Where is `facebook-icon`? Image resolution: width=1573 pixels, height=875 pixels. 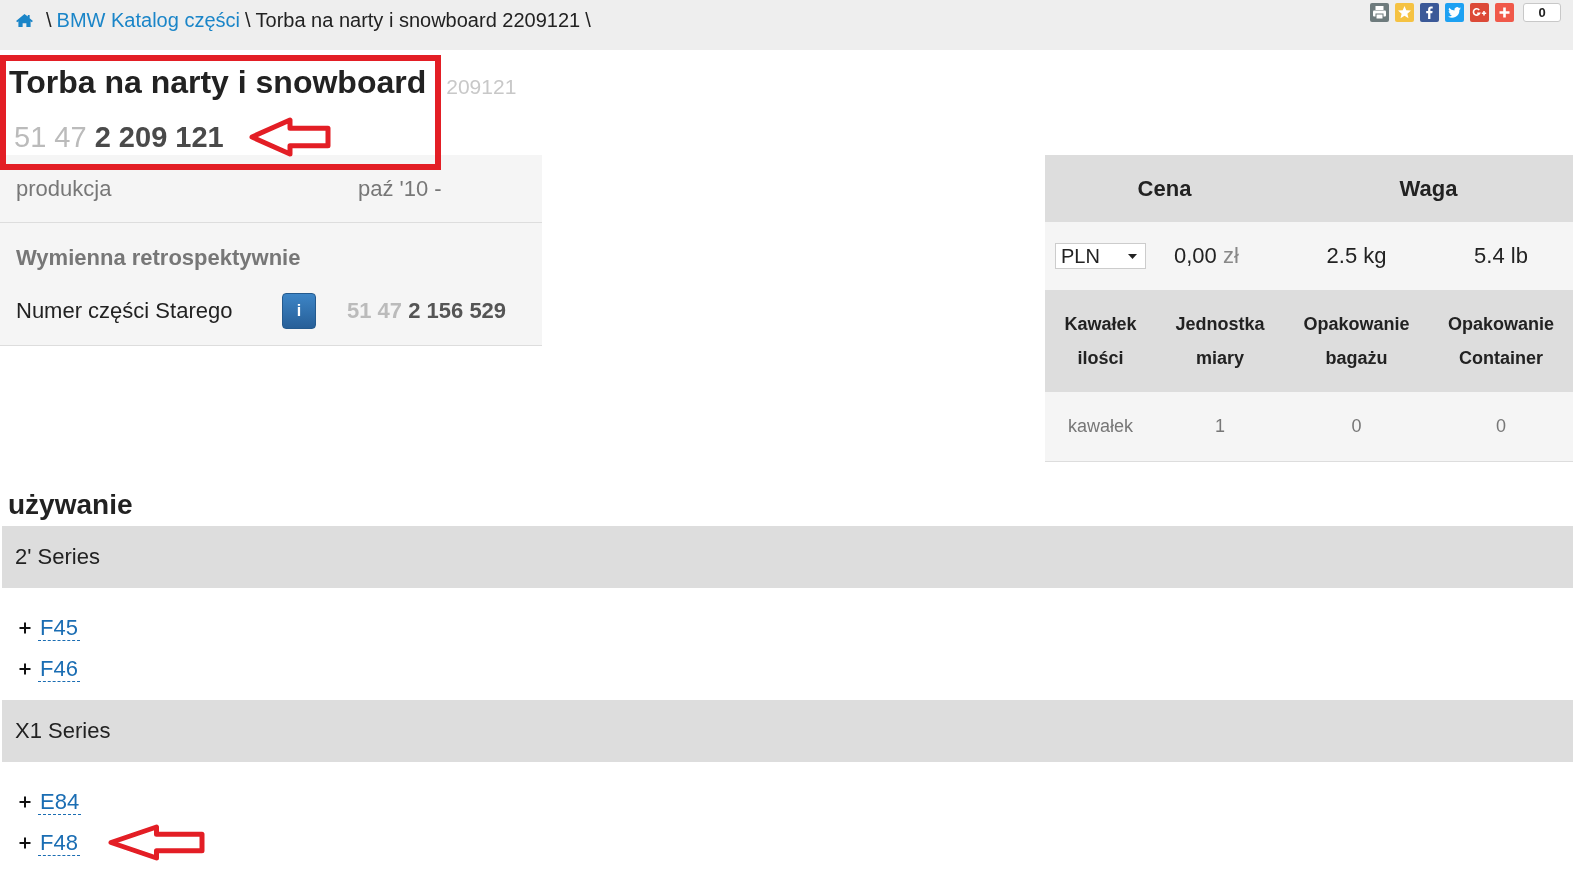 facebook-icon is located at coordinates (1429, 12).